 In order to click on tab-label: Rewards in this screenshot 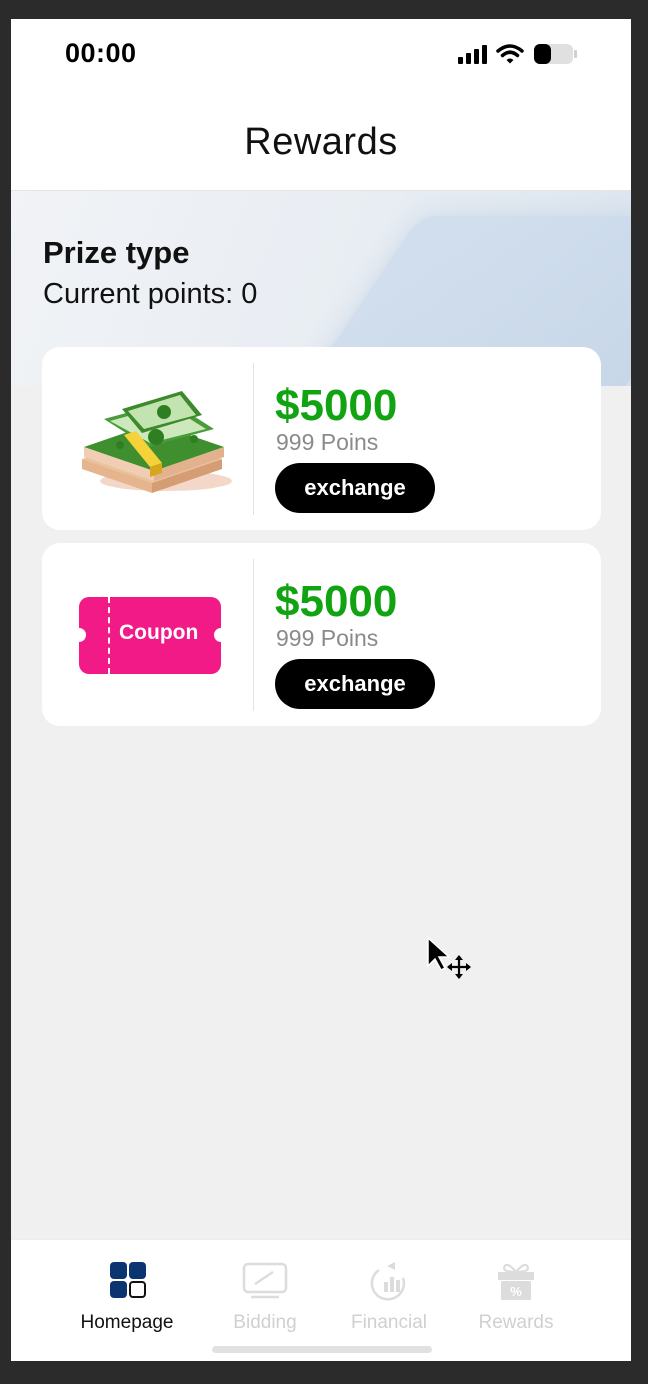, I will do `click(516, 1322)`.